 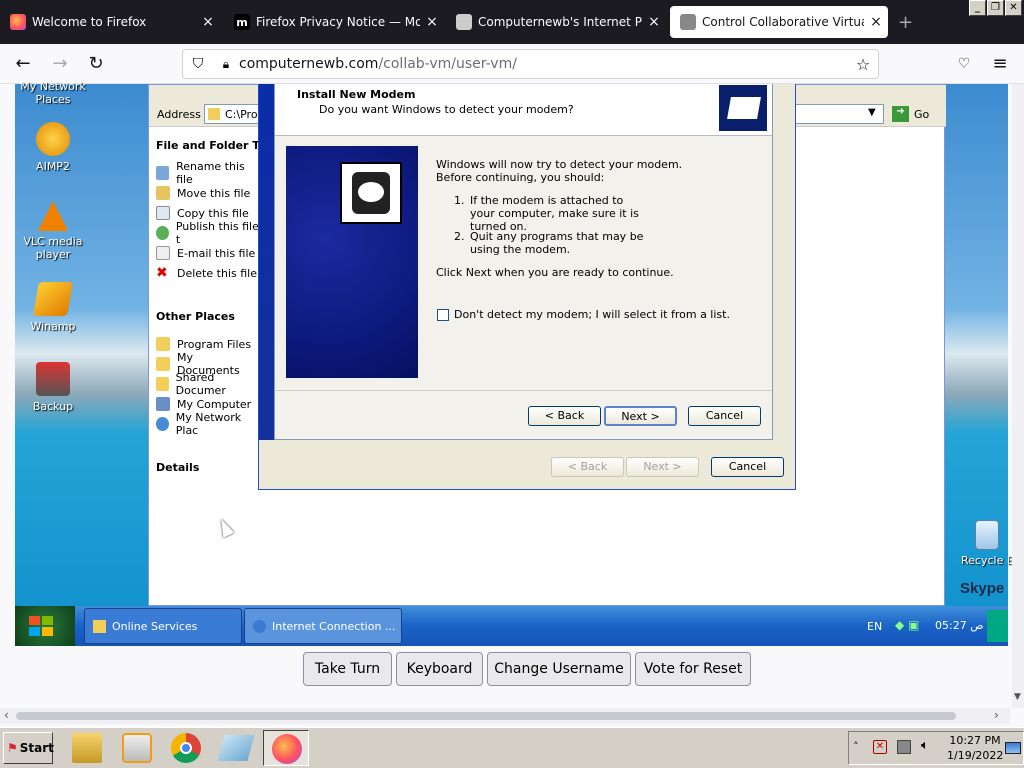 I want to click on go-arrow-icon: ➜, so click(x=900, y=114).